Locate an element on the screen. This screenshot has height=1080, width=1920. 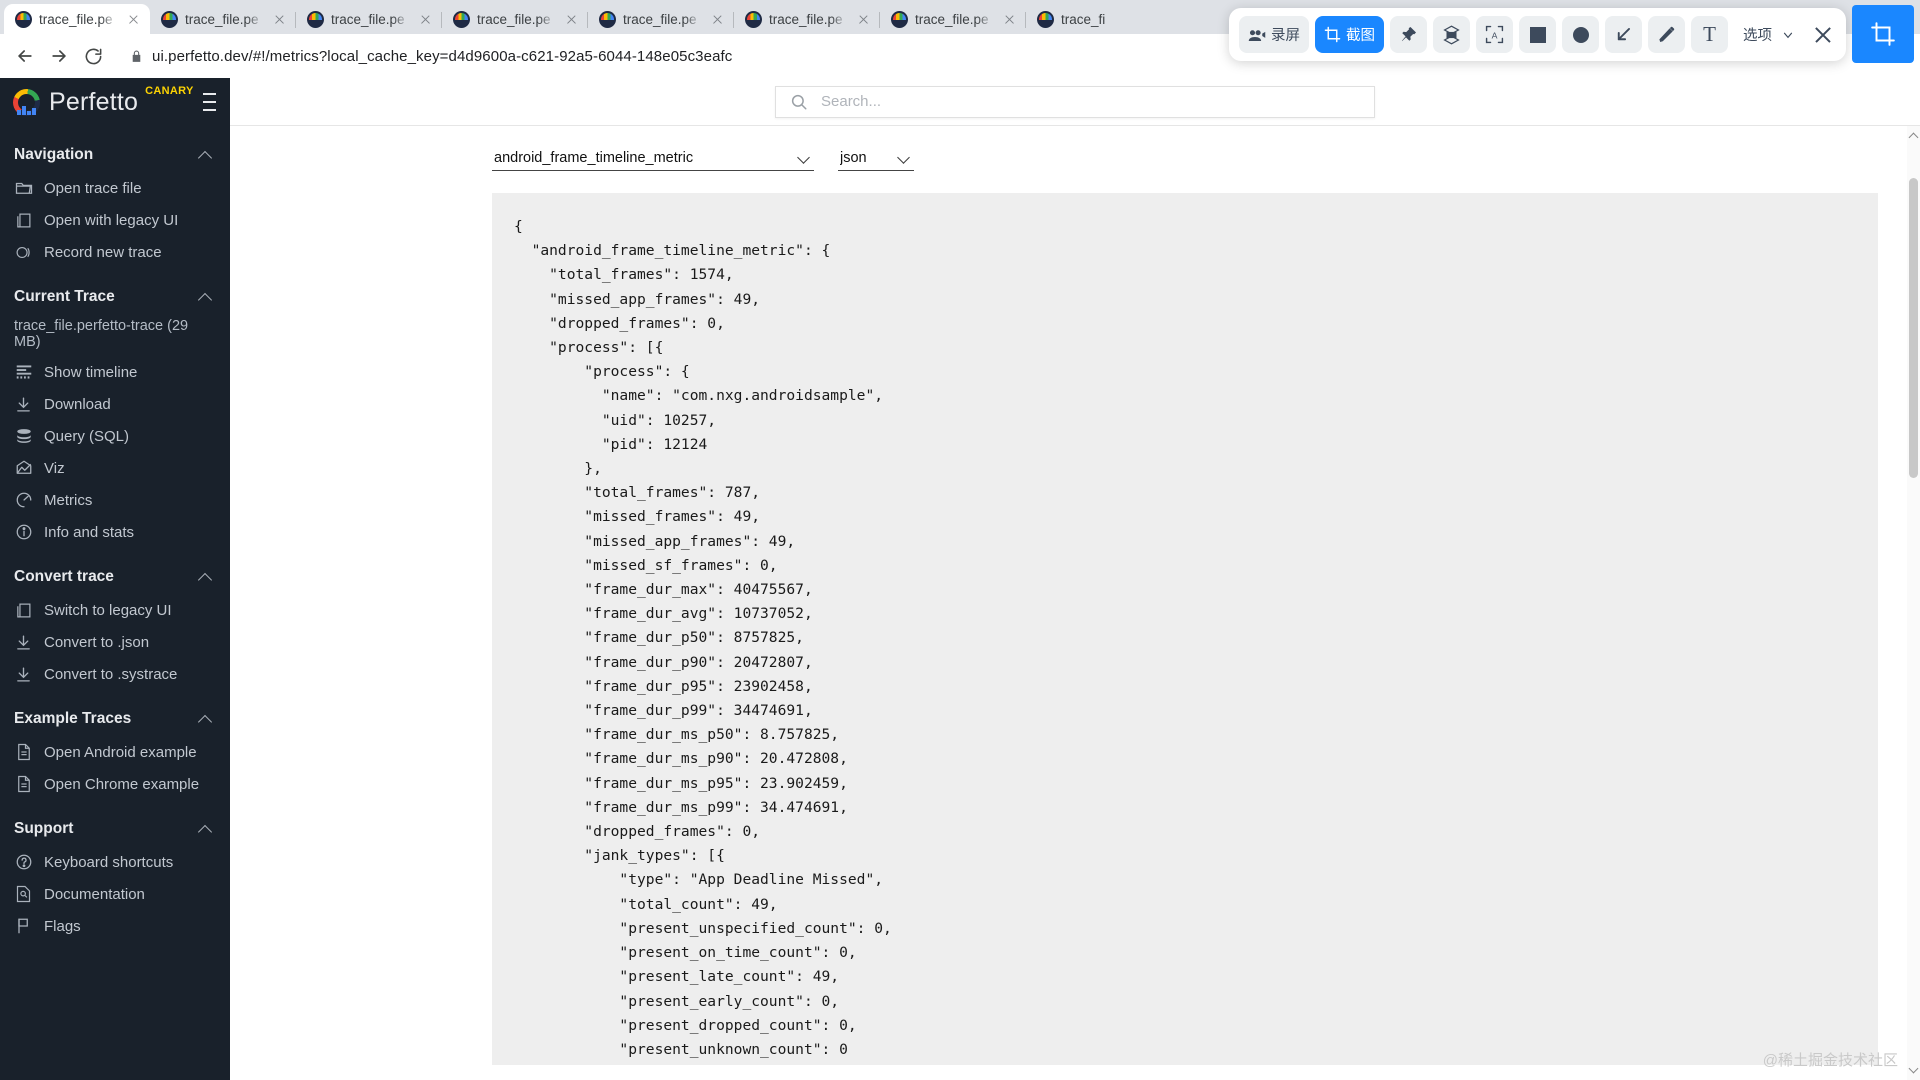
ocr-button: A is located at coordinates (1494, 34).